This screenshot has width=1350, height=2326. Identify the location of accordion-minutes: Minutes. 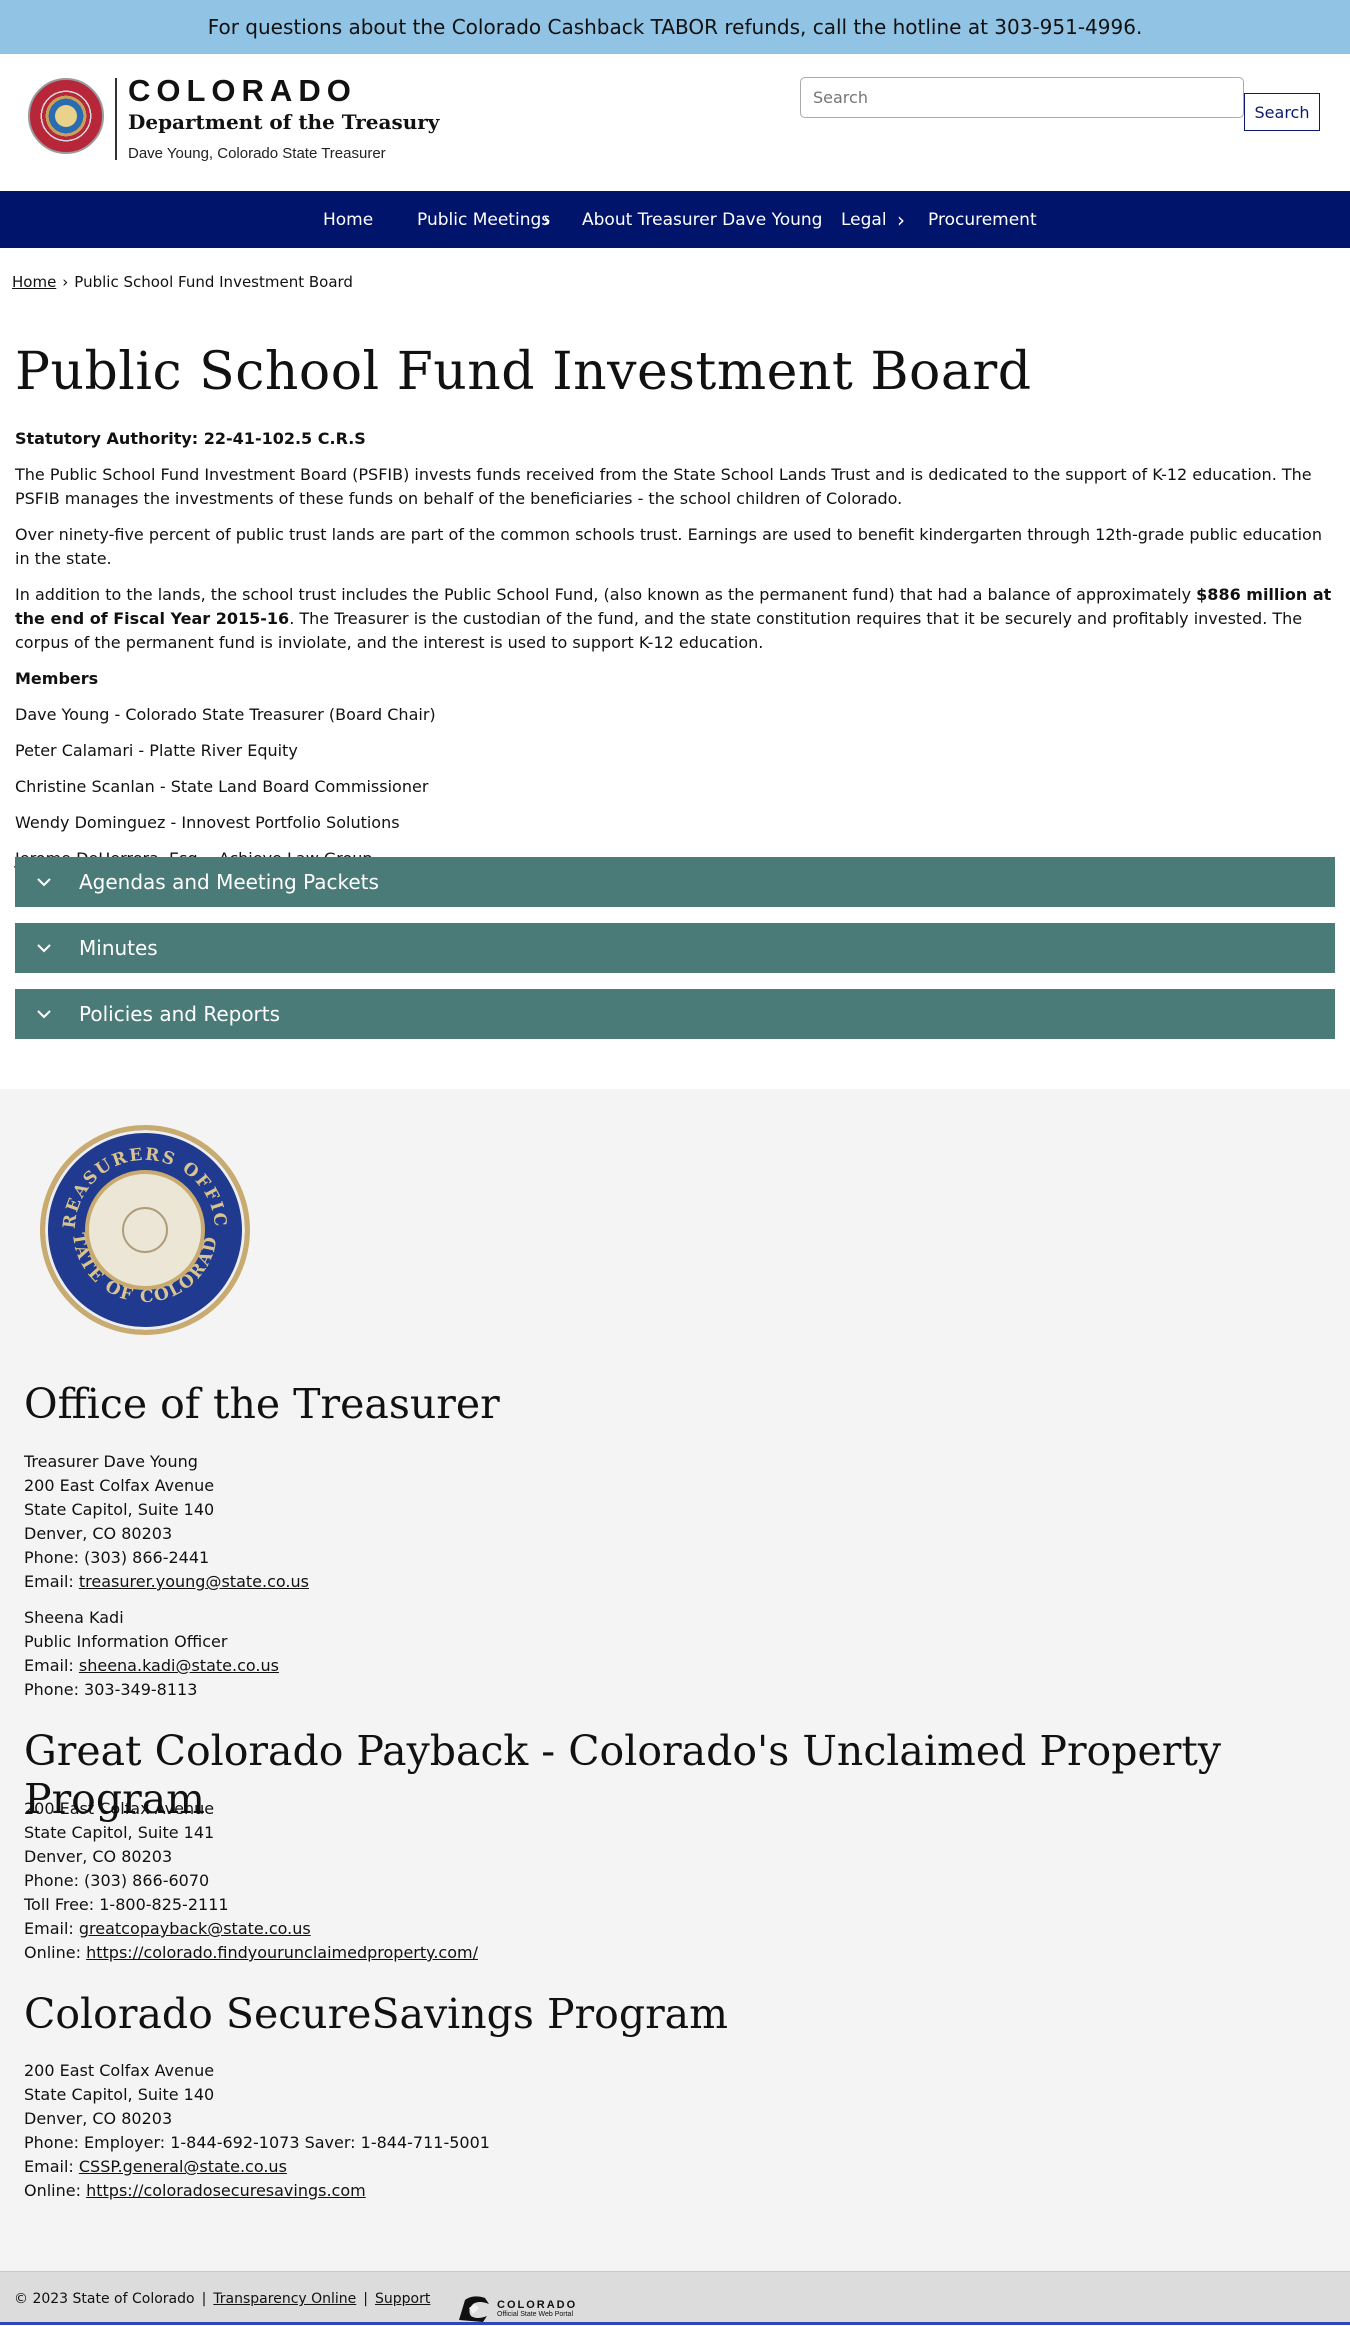
(675, 948).